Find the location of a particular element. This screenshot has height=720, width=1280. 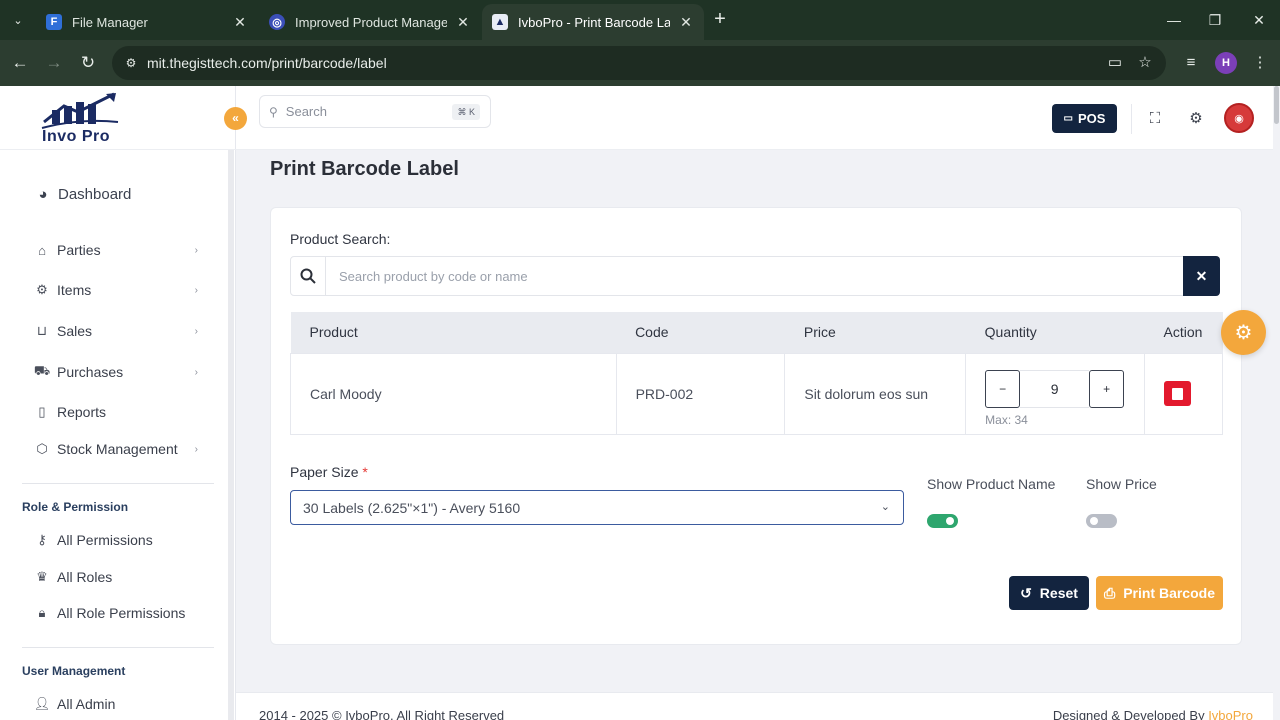

quantity-decrement-button: − is located at coordinates (1003, 388).